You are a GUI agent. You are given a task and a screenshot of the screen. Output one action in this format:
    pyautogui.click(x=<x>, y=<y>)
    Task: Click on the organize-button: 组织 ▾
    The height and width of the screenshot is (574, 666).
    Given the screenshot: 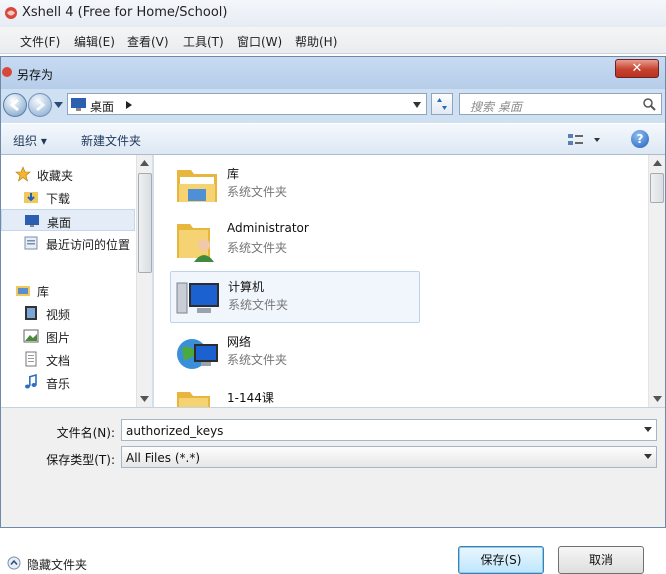 What is the action you would take?
    pyautogui.click(x=30, y=140)
    